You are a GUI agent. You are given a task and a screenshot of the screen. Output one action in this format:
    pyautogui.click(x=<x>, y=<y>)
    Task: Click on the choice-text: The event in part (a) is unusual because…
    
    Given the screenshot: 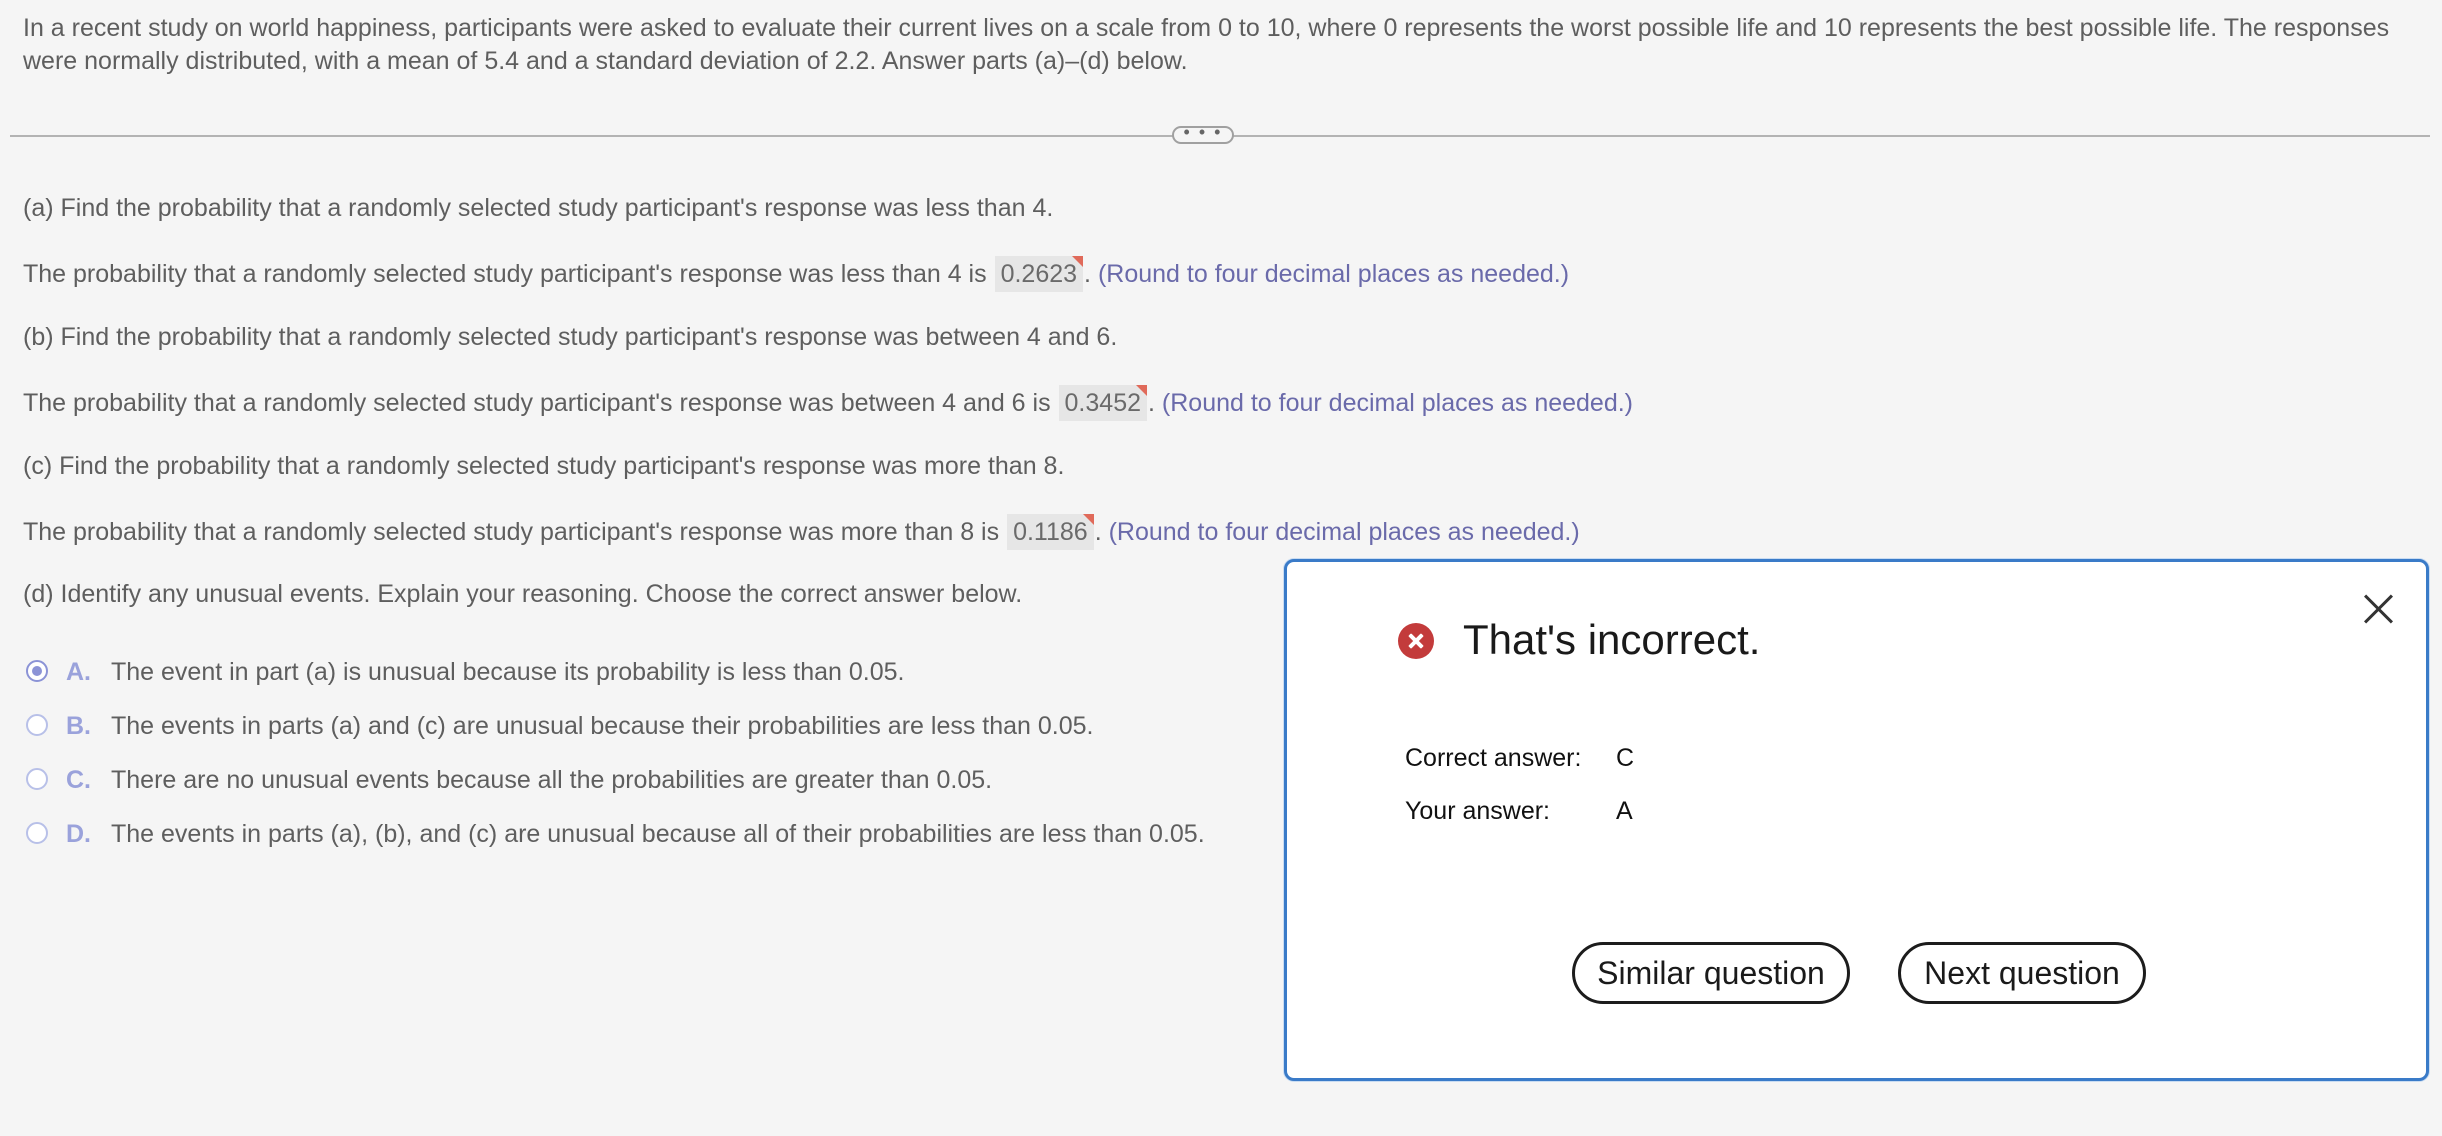 What is the action you would take?
    pyautogui.click(x=508, y=672)
    